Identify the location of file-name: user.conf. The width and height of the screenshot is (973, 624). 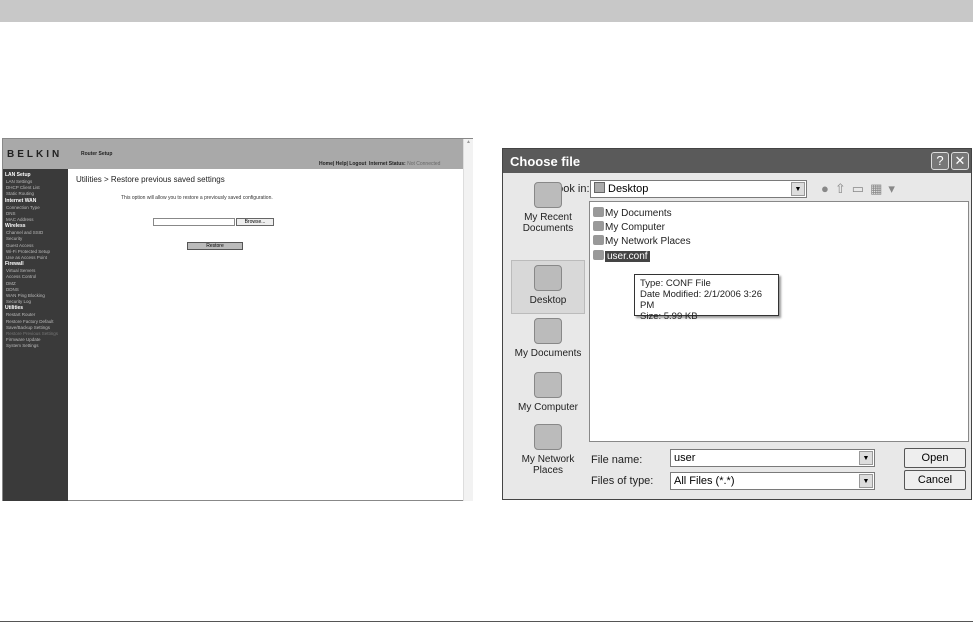
(627, 256).